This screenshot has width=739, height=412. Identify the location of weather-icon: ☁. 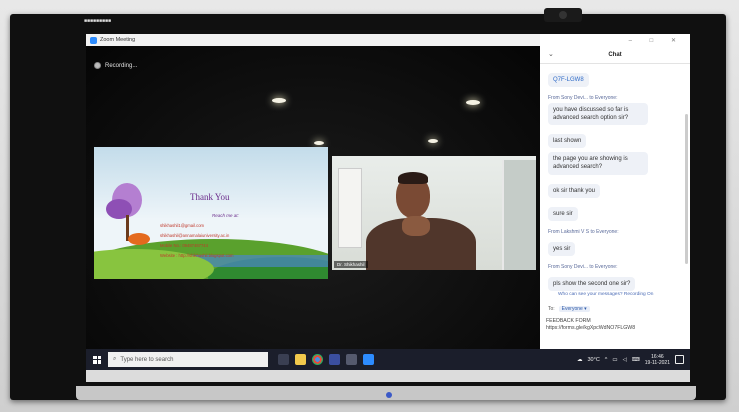
(580, 360).